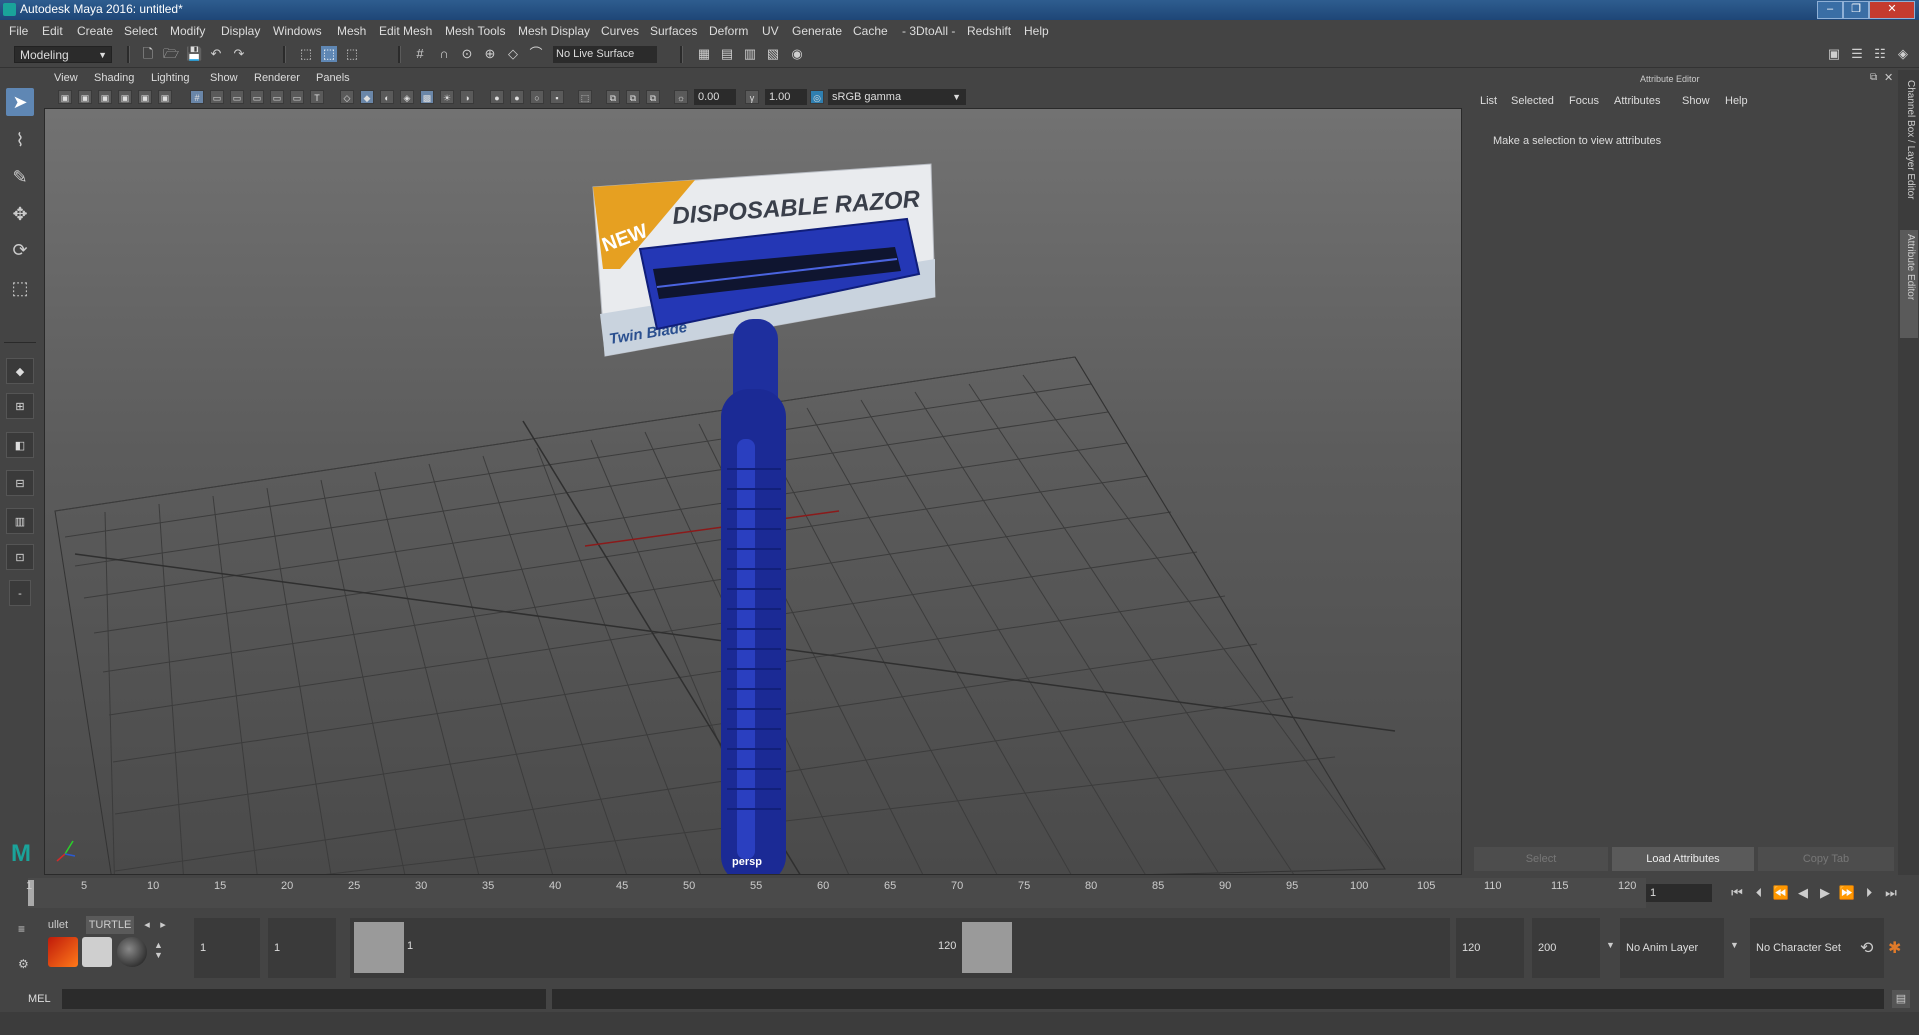 Image resolution: width=1919 pixels, height=1035 pixels. What do you see at coordinates (900, 948) in the screenshot?
I see `range-slider-bar` at bounding box center [900, 948].